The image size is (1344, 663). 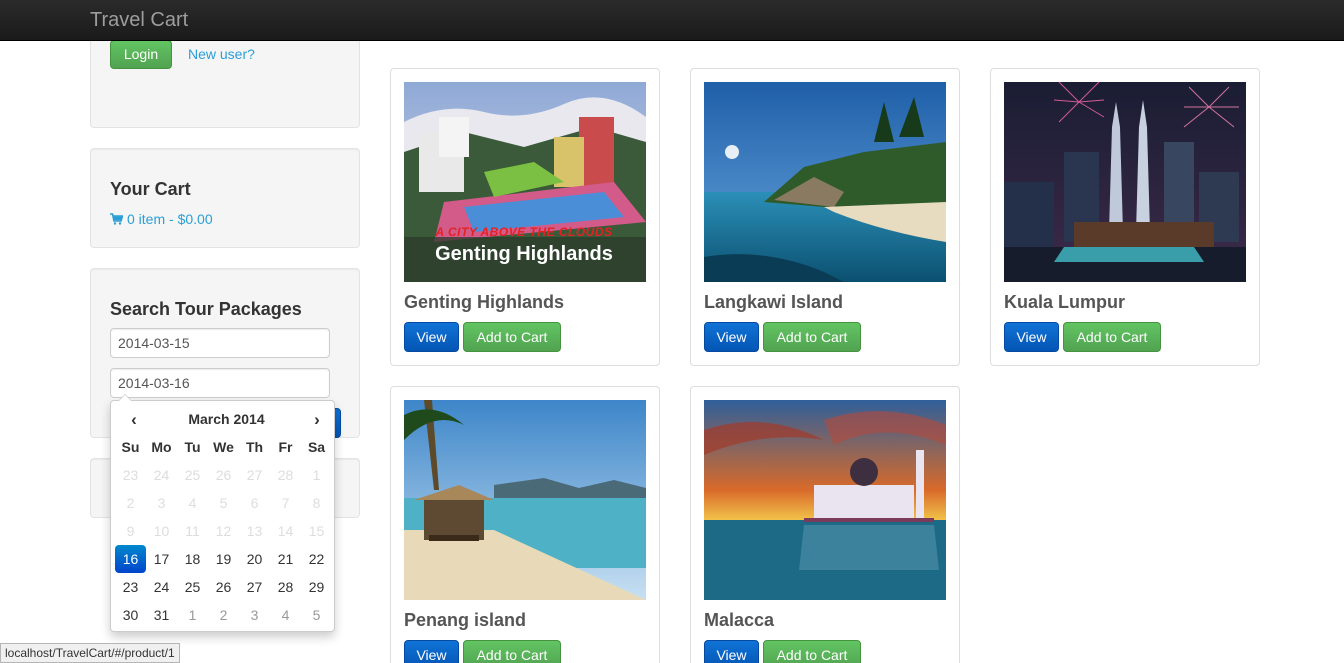 What do you see at coordinates (161, 531) in the screenshot?
I see `day-cell: 10` at bounding box center [161, 531].